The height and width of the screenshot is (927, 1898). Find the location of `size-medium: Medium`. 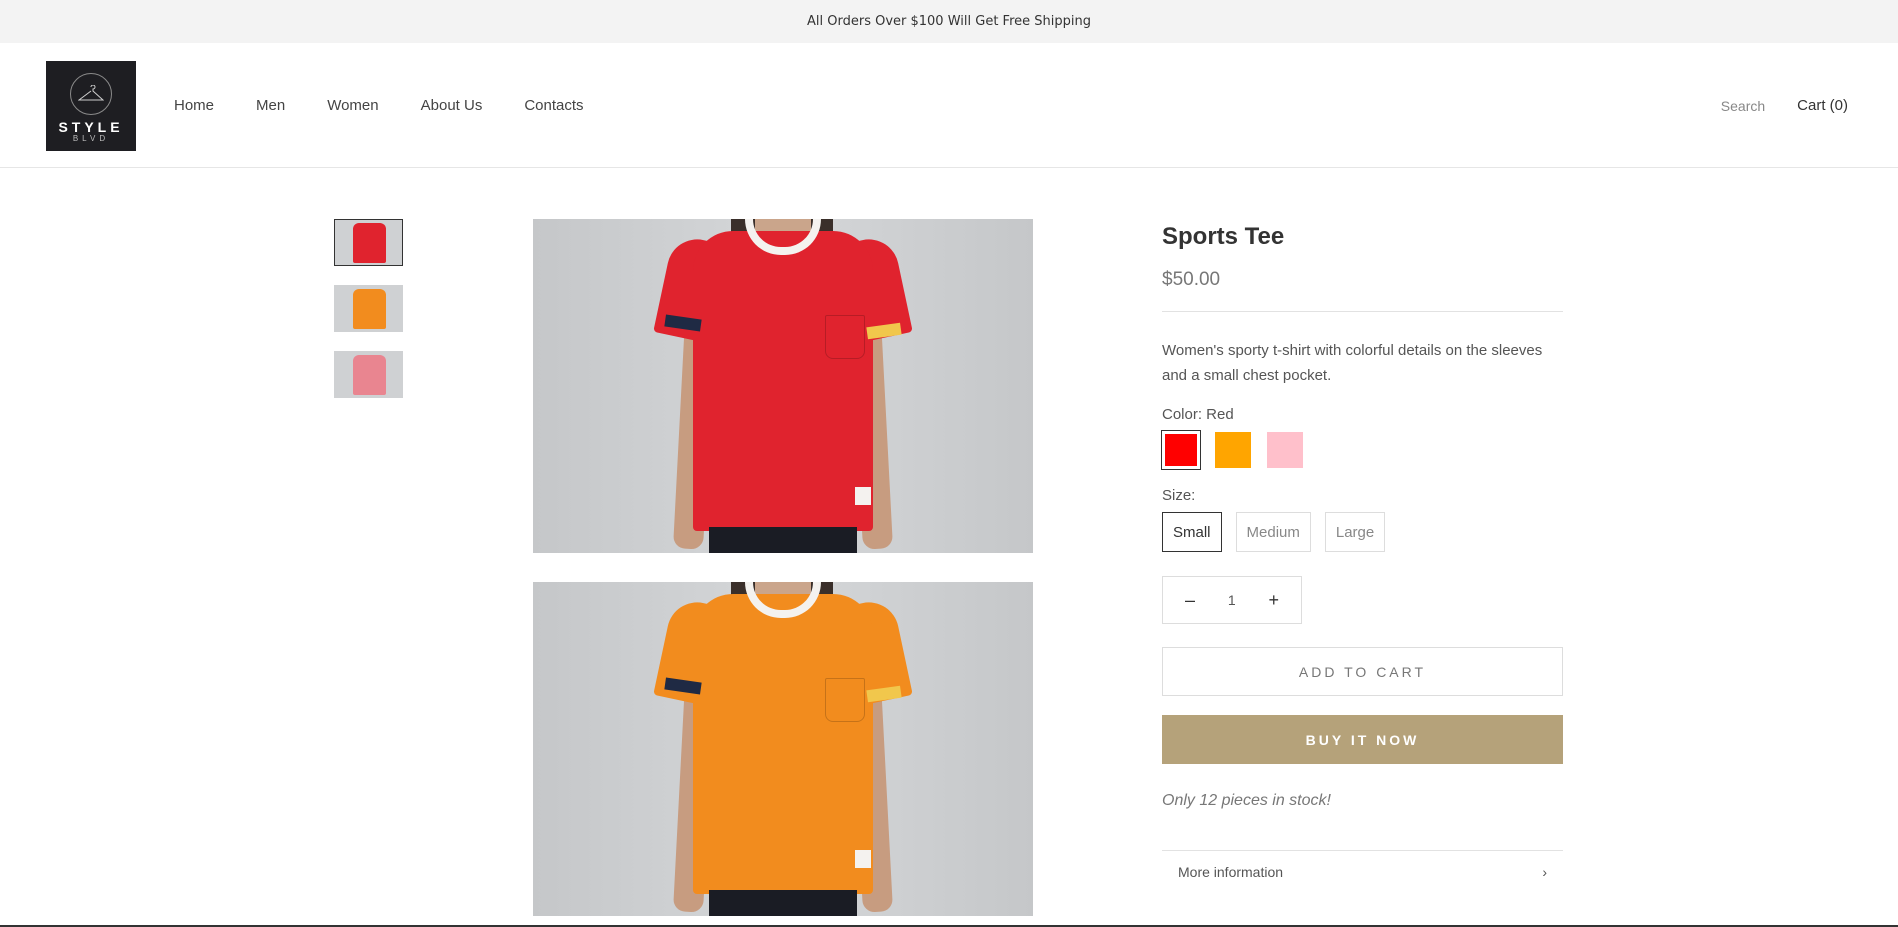

size-medium: Medium is located at coordinates (1273, 532).